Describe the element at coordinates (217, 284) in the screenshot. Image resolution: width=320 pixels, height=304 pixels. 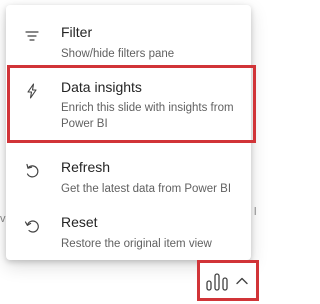
I see `bar-chart-icon` at that location.